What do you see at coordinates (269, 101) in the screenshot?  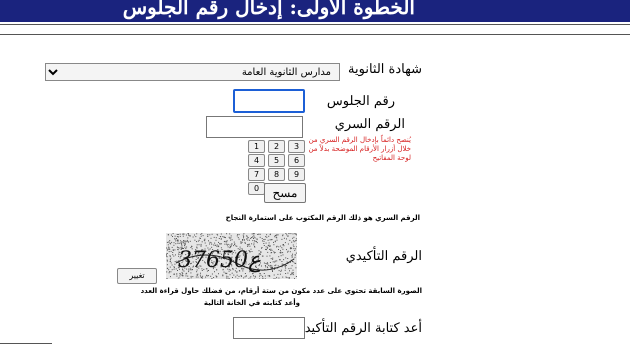 I see `seat-number-input` at bounding box center [269, 101].